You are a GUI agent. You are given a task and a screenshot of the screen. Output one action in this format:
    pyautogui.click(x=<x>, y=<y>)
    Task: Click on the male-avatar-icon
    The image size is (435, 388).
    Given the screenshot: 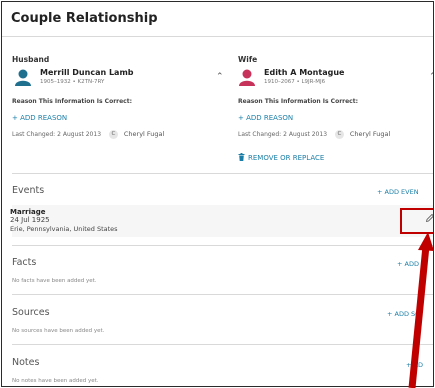 What is the action you would take?
    pyautogui.click(x=23, y=77)
    